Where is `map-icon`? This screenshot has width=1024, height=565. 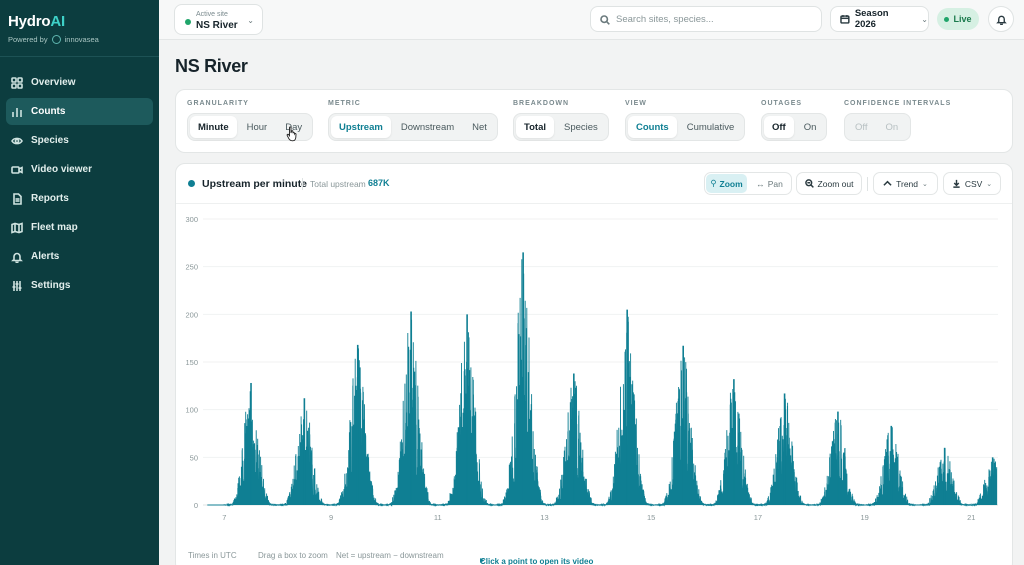 map-icon is located at coordinates (17, 227).